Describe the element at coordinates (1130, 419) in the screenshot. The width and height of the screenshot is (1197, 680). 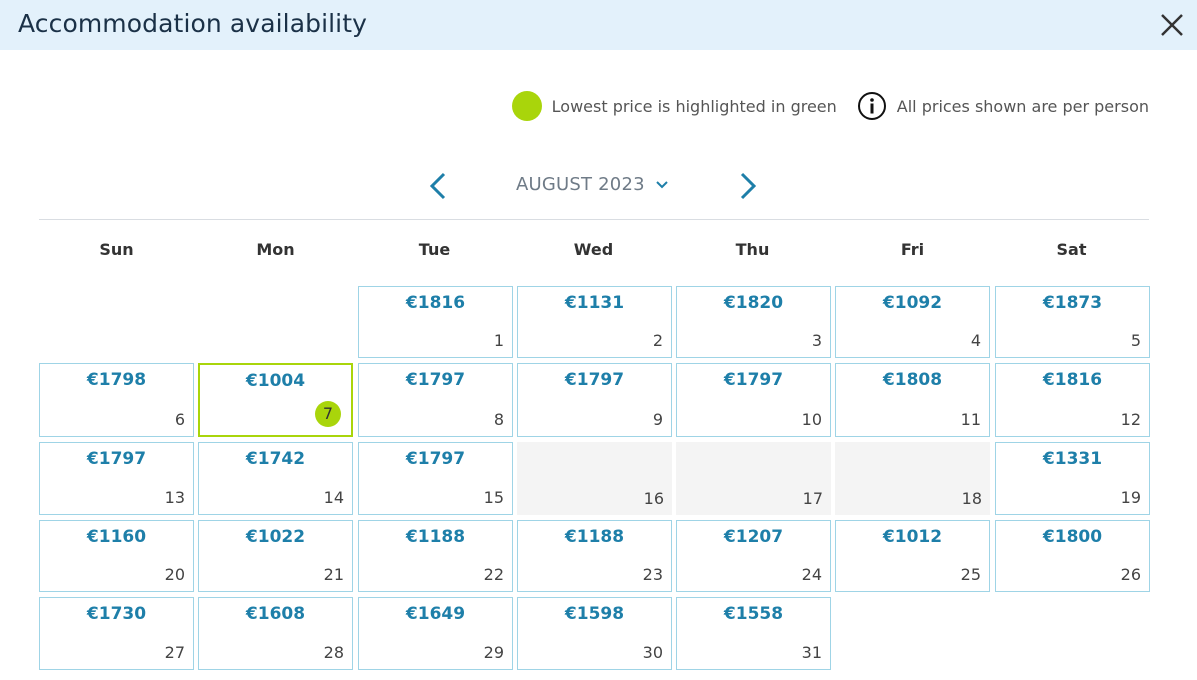
I see `day-number: 12` at that location.